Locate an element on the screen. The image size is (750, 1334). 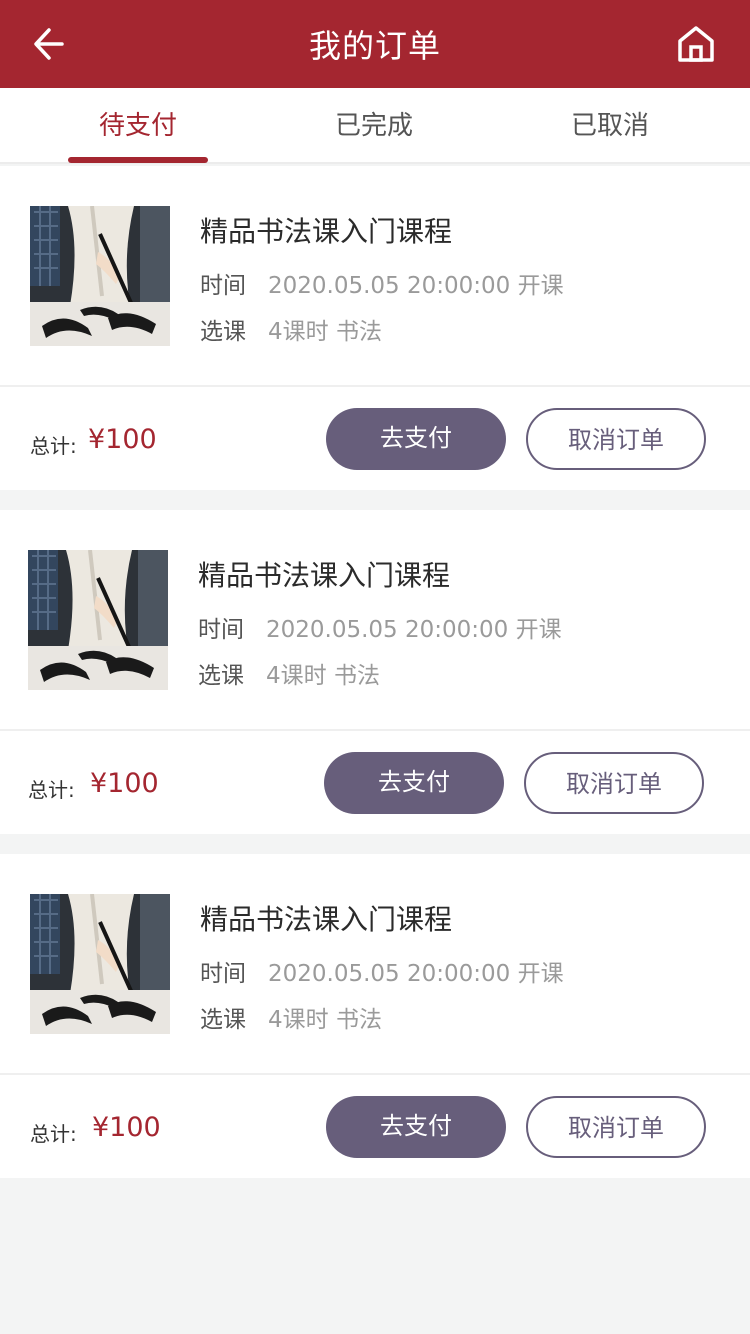
tab-pending-payment: 待支付 is located at coordinates (138, 126).